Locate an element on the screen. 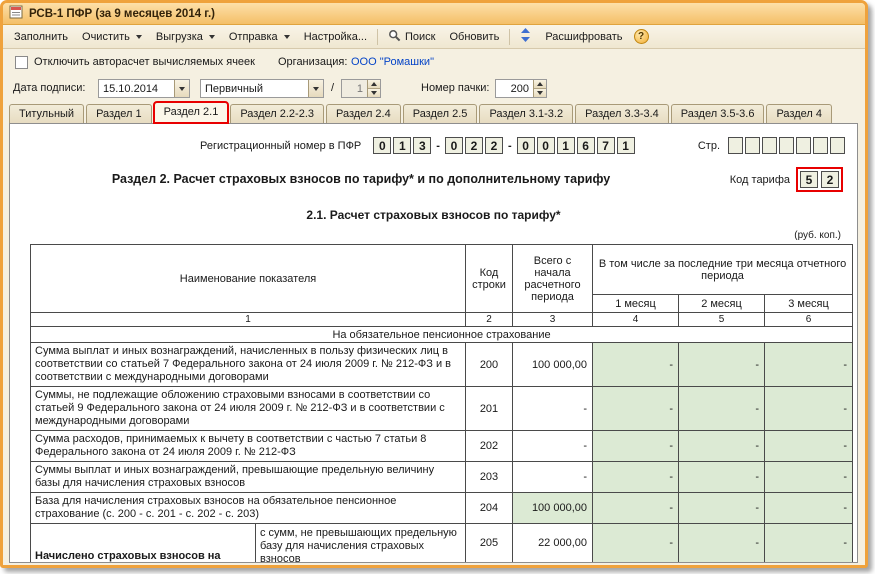 The height and width of the screenshot is (574, 875). autocalc-checkbox is located at coordinates (21, 62).